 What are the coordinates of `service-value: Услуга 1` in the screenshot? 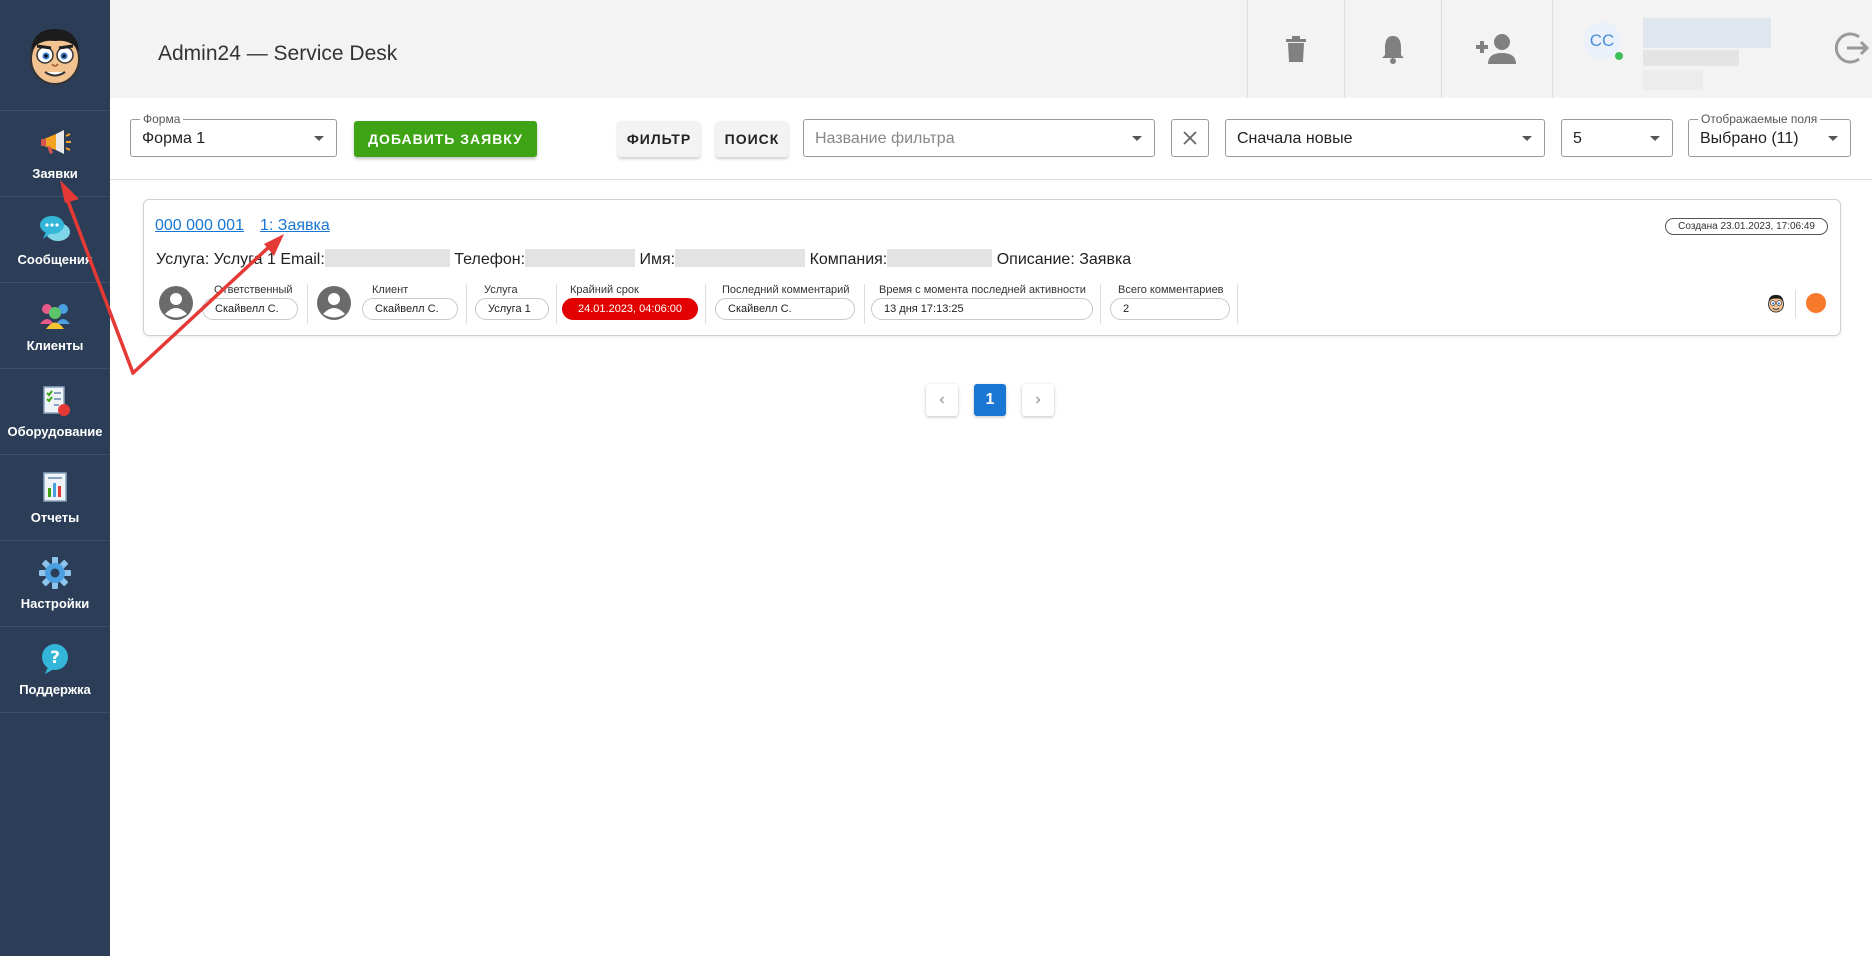 It's located at (244, 259).